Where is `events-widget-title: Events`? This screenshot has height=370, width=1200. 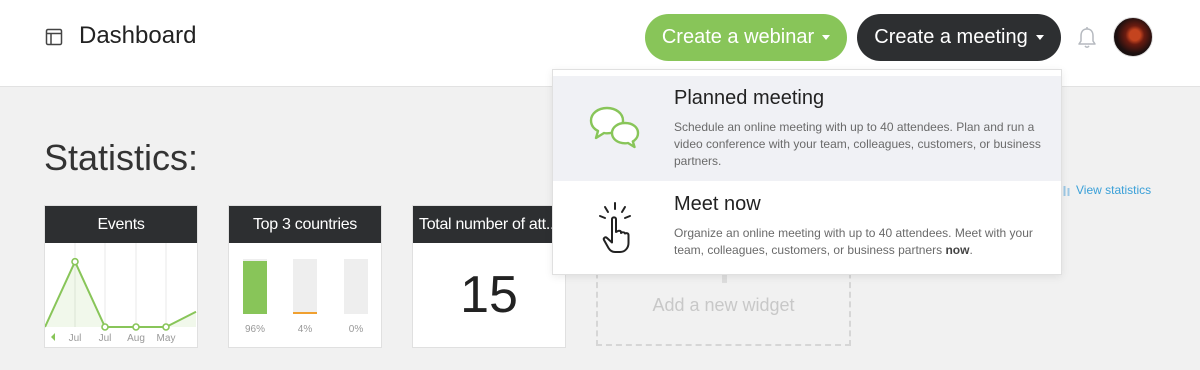 events-widget-title: Events is located at coordinates (121, 224).